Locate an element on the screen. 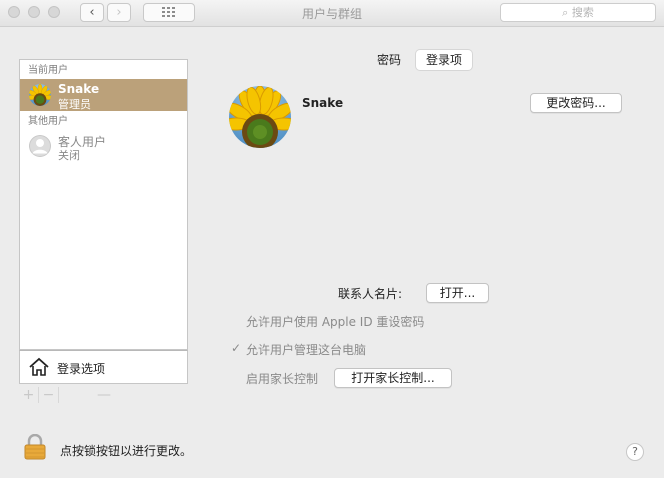 This screenshot has height=478, width=664. lock-hint-text: 点按锁按钮以进行更改。 is located at coordinates (126, 451).